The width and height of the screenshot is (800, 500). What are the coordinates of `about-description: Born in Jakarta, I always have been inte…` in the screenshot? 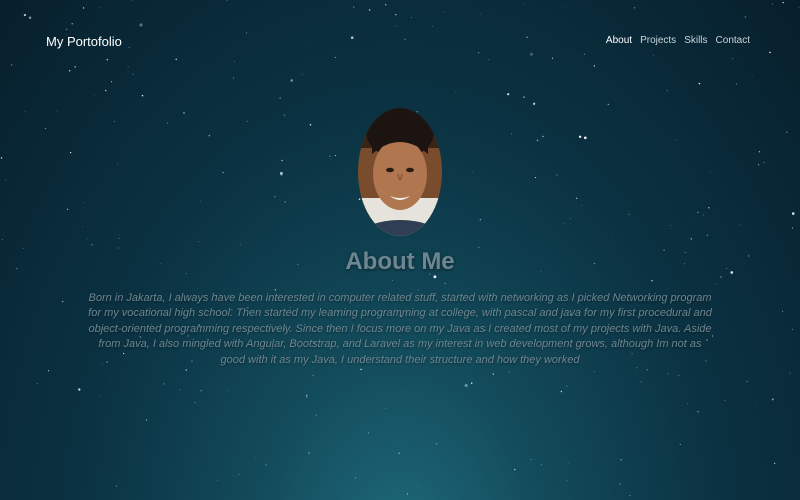 It's located at (400, 329).